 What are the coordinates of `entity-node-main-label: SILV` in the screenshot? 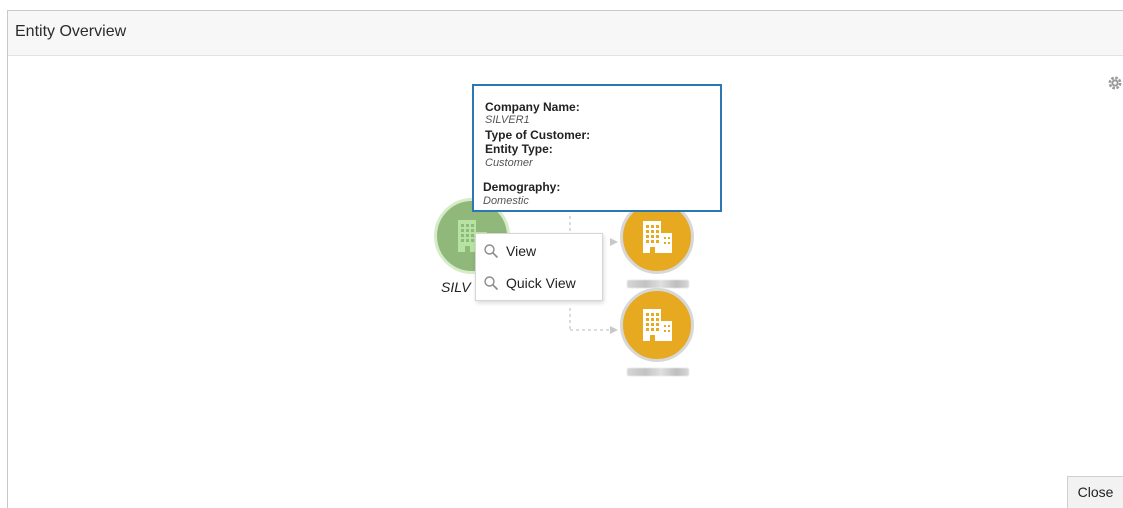 It's located at (456, 287).